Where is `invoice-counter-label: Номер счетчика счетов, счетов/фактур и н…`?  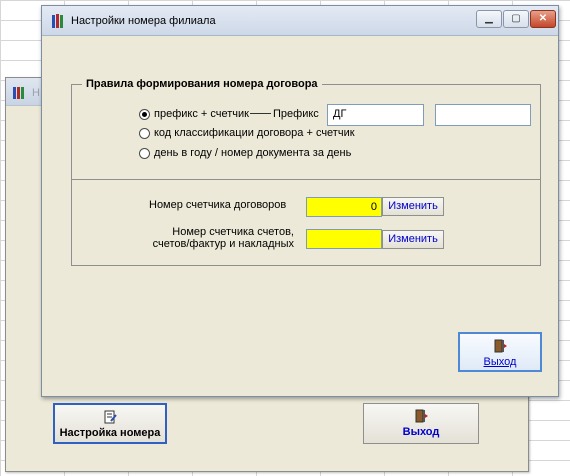 invoice-counter-label: Номер счетчика счетов, счетов/фактур и н… is located at coordinates (223, 238).